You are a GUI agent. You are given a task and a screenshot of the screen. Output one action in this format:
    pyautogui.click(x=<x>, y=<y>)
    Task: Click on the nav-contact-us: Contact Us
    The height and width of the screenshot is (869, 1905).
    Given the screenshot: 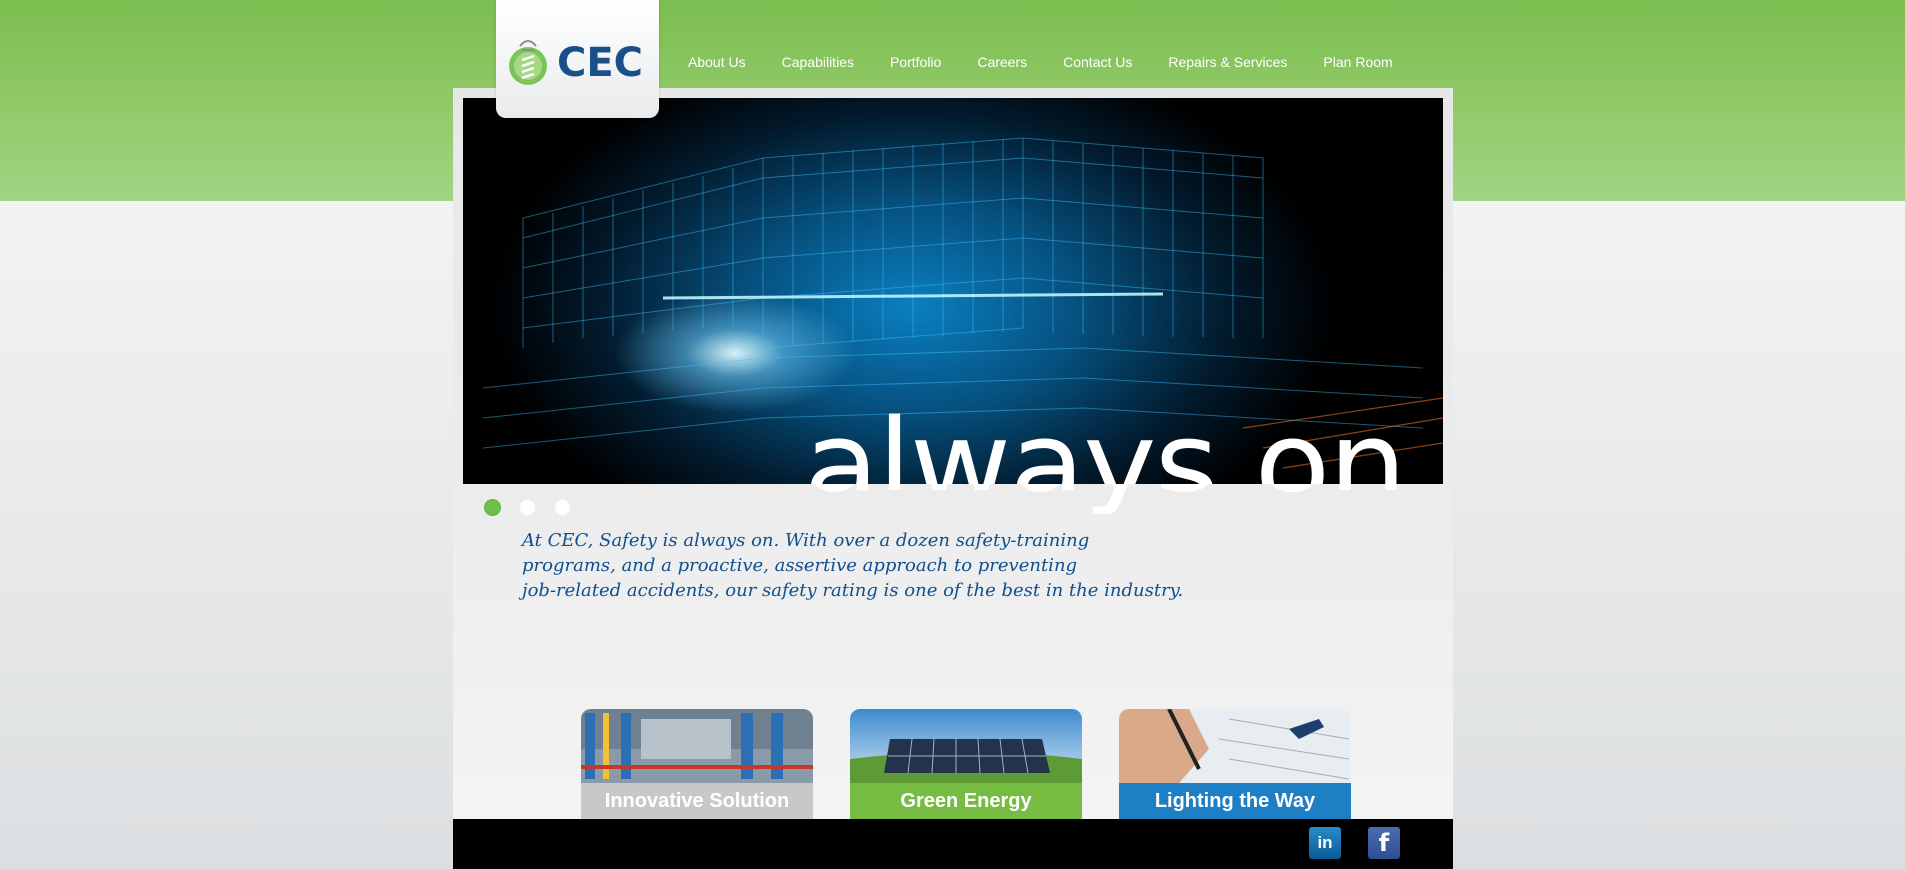 What is the action you would take?
    pyautogui.click(x=1097, y=64)
    